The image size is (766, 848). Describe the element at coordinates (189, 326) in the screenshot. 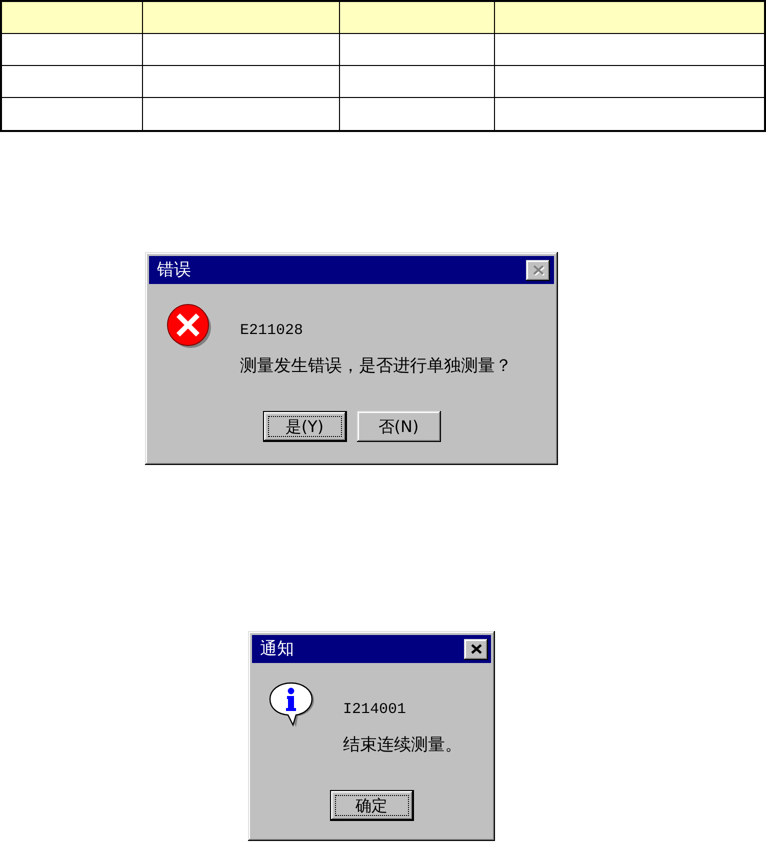

I see `error-icon` at that location.